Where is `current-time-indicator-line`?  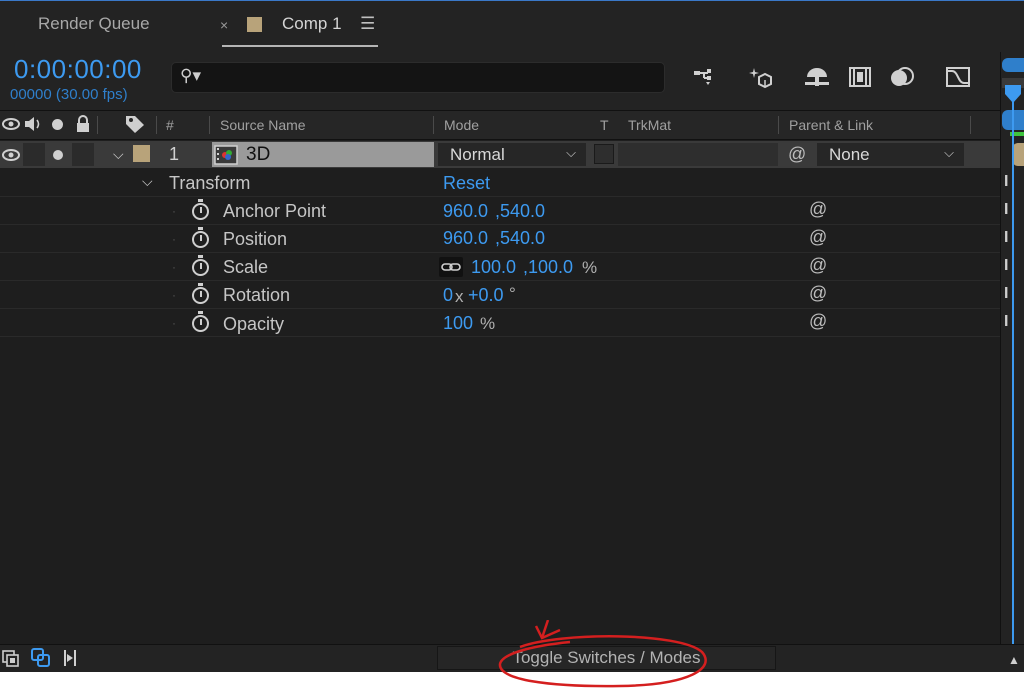 current-time-indicator-line is located at coordinates (1013, 370).